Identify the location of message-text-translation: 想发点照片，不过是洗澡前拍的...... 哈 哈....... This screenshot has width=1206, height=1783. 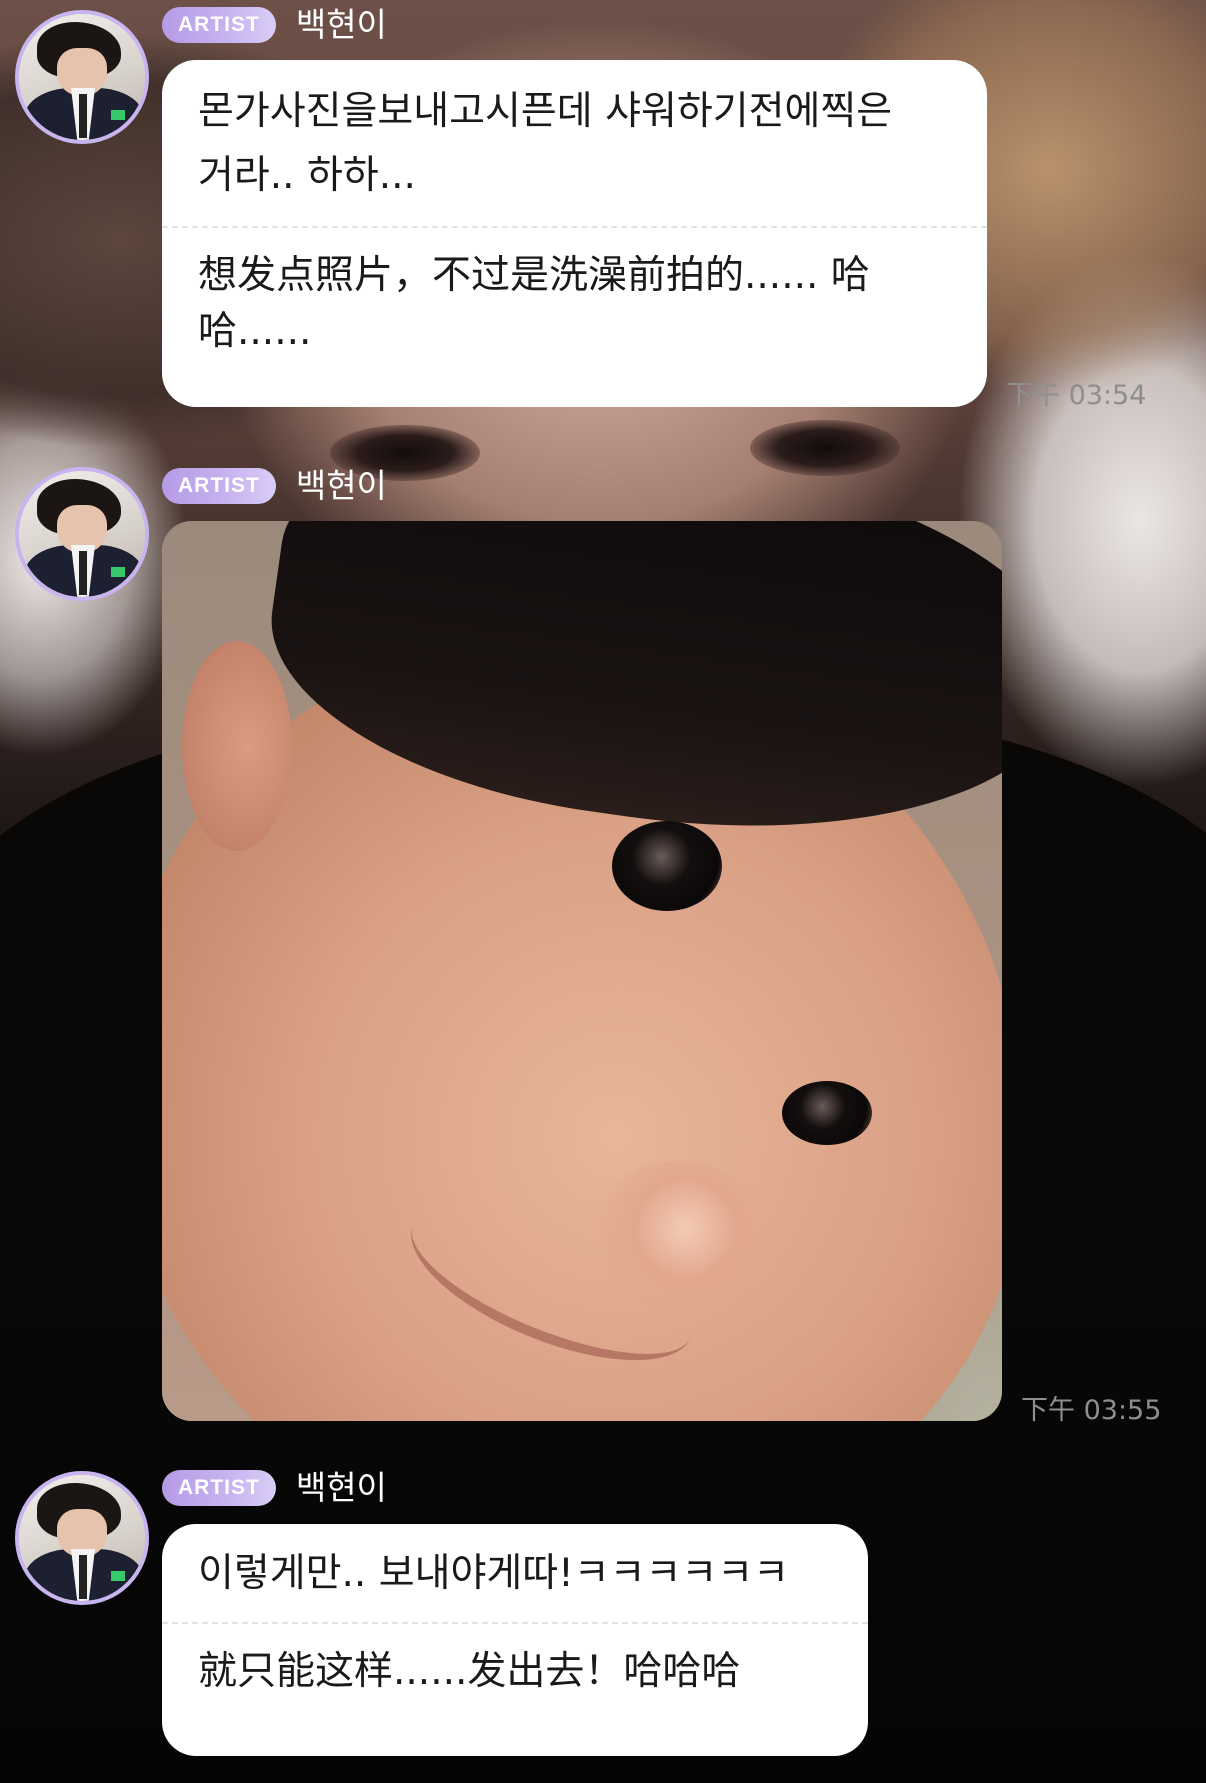
(534, 303).